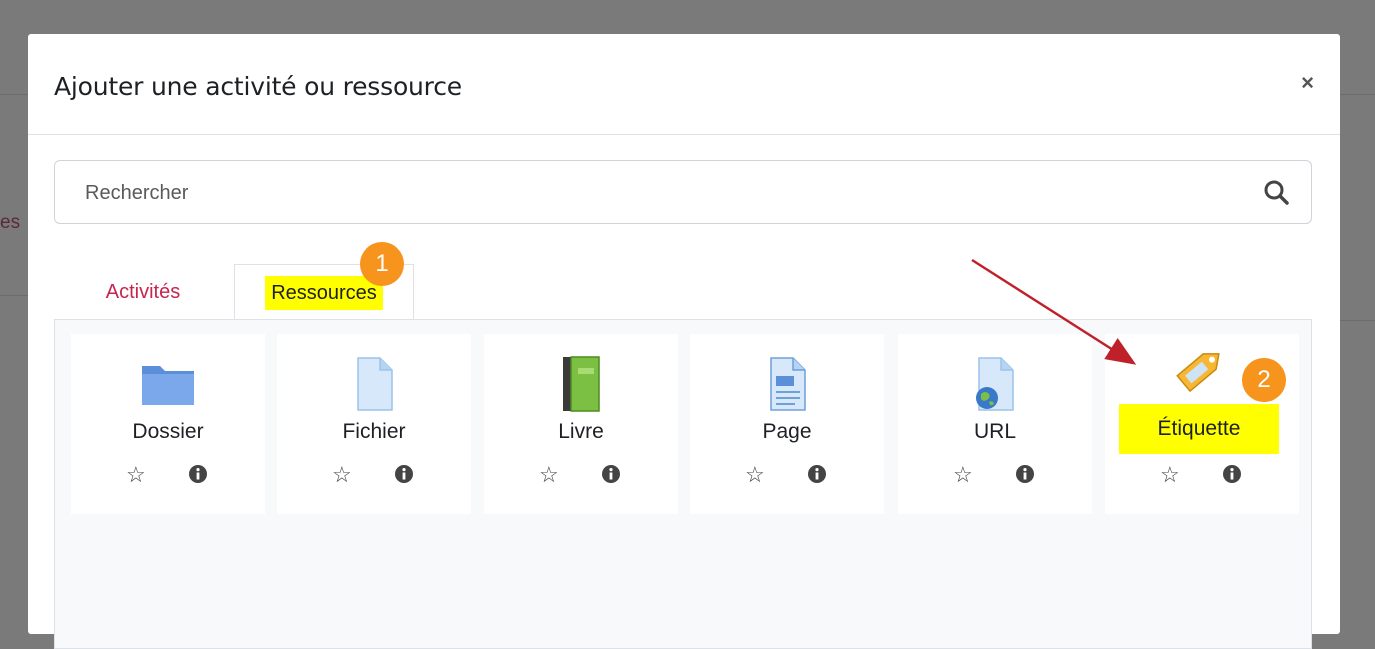 This screenshot has width=1375, height=649. I want to click on url-icon, so click(995, 384).